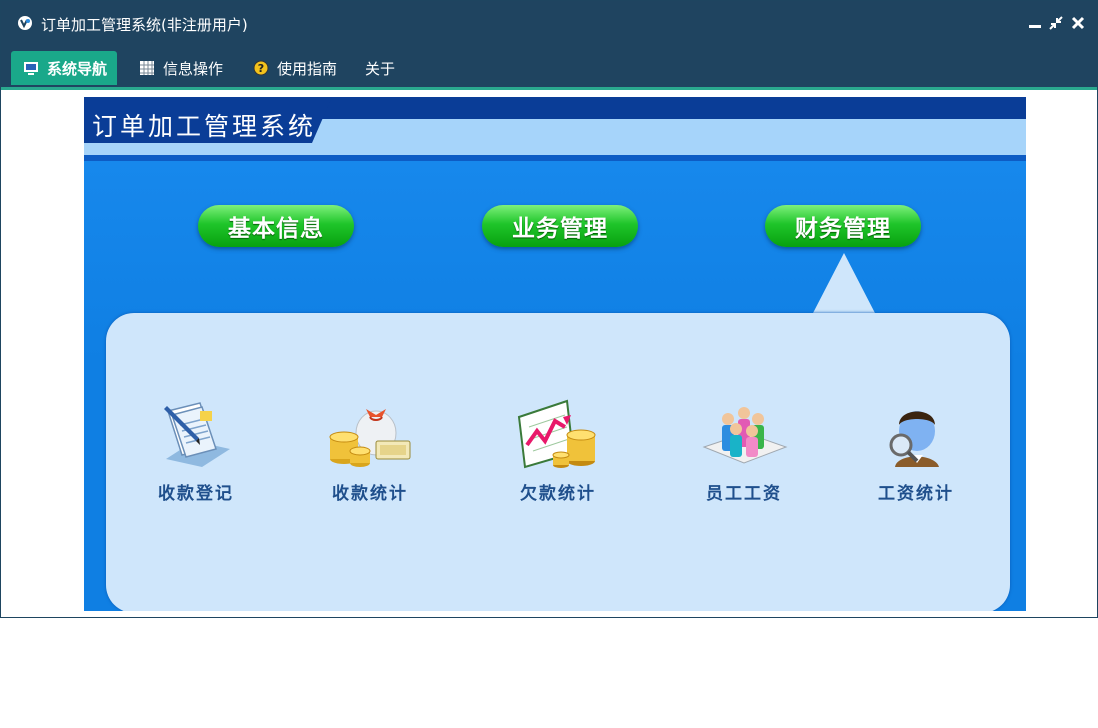 The width and height of the screenshot is (1098, 728). What do you see at coordinates (77, 68) in the screenshot?
I see `tab-label: 系统导航` at bounding box center [77, 68].